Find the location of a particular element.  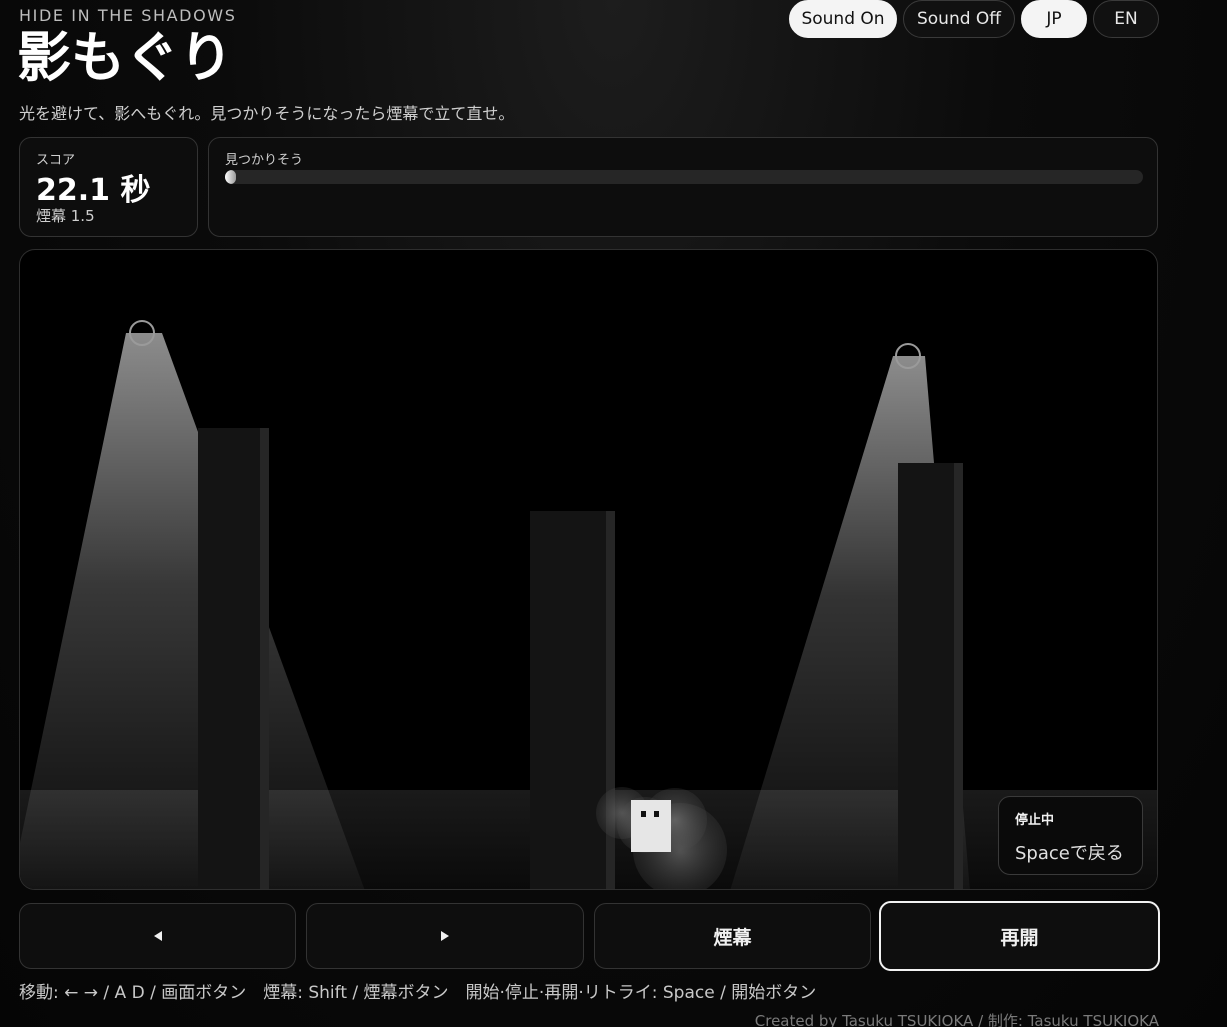

language-jp-button: JP is located at coordinates (1054, 19).